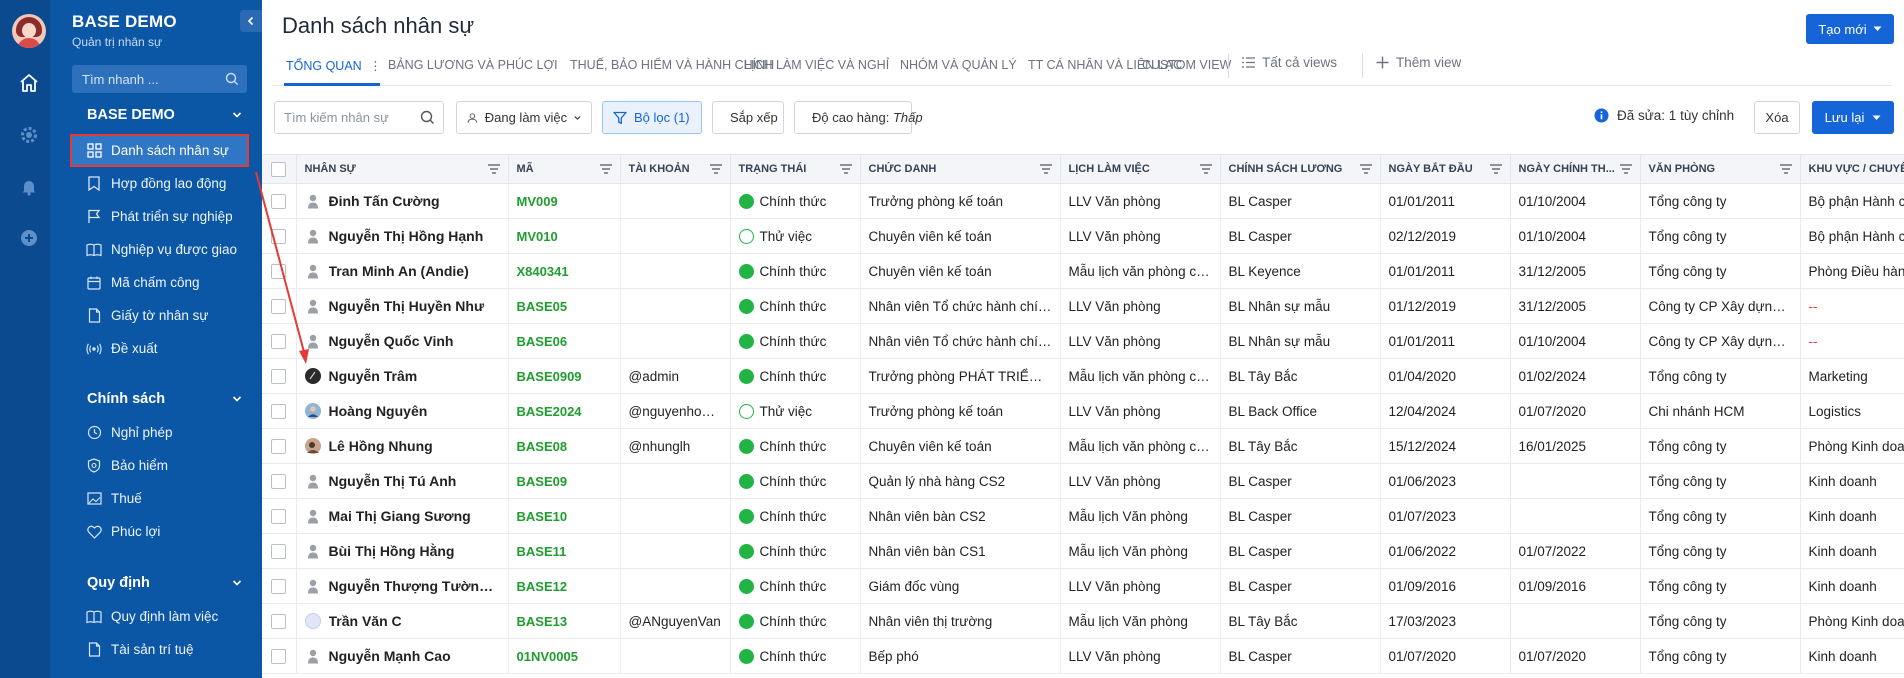  I want to click on sidebar-item-career-development: Phát triển sự nghiệp, so click(159, 216).